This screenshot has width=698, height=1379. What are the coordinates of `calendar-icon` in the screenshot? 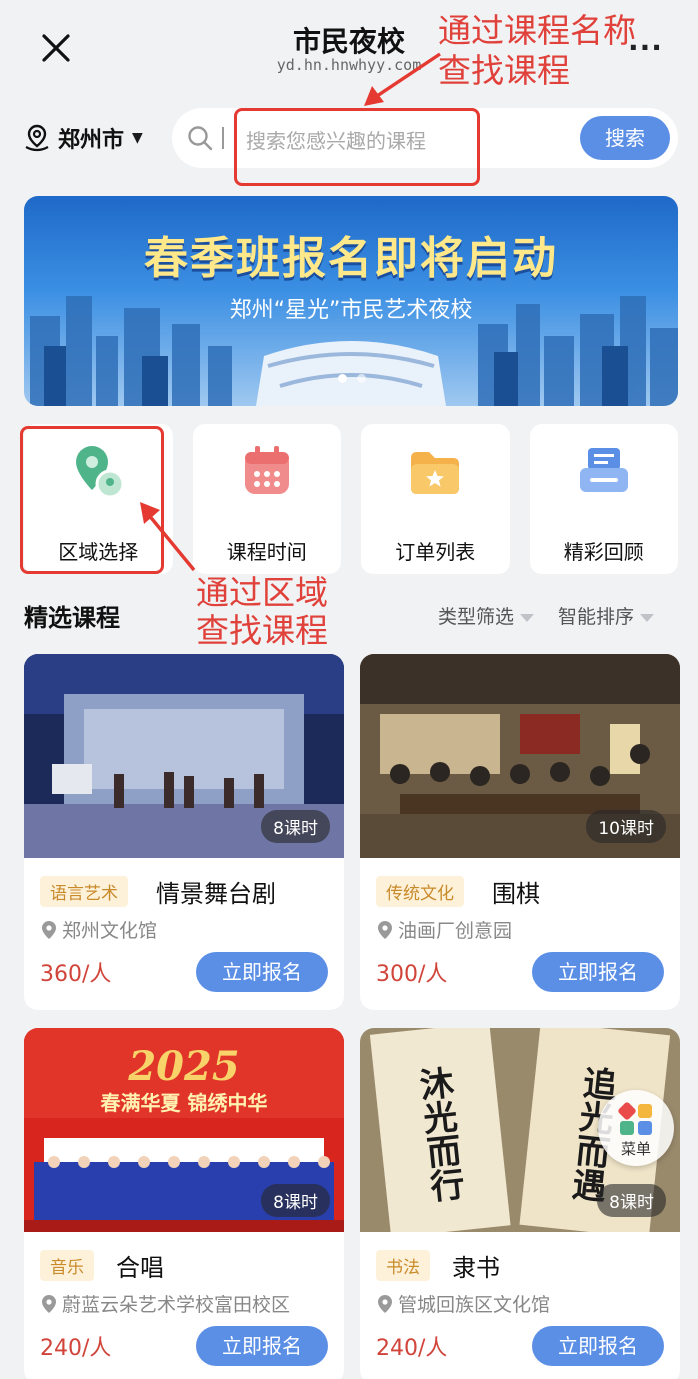 It's located at (266, 470).